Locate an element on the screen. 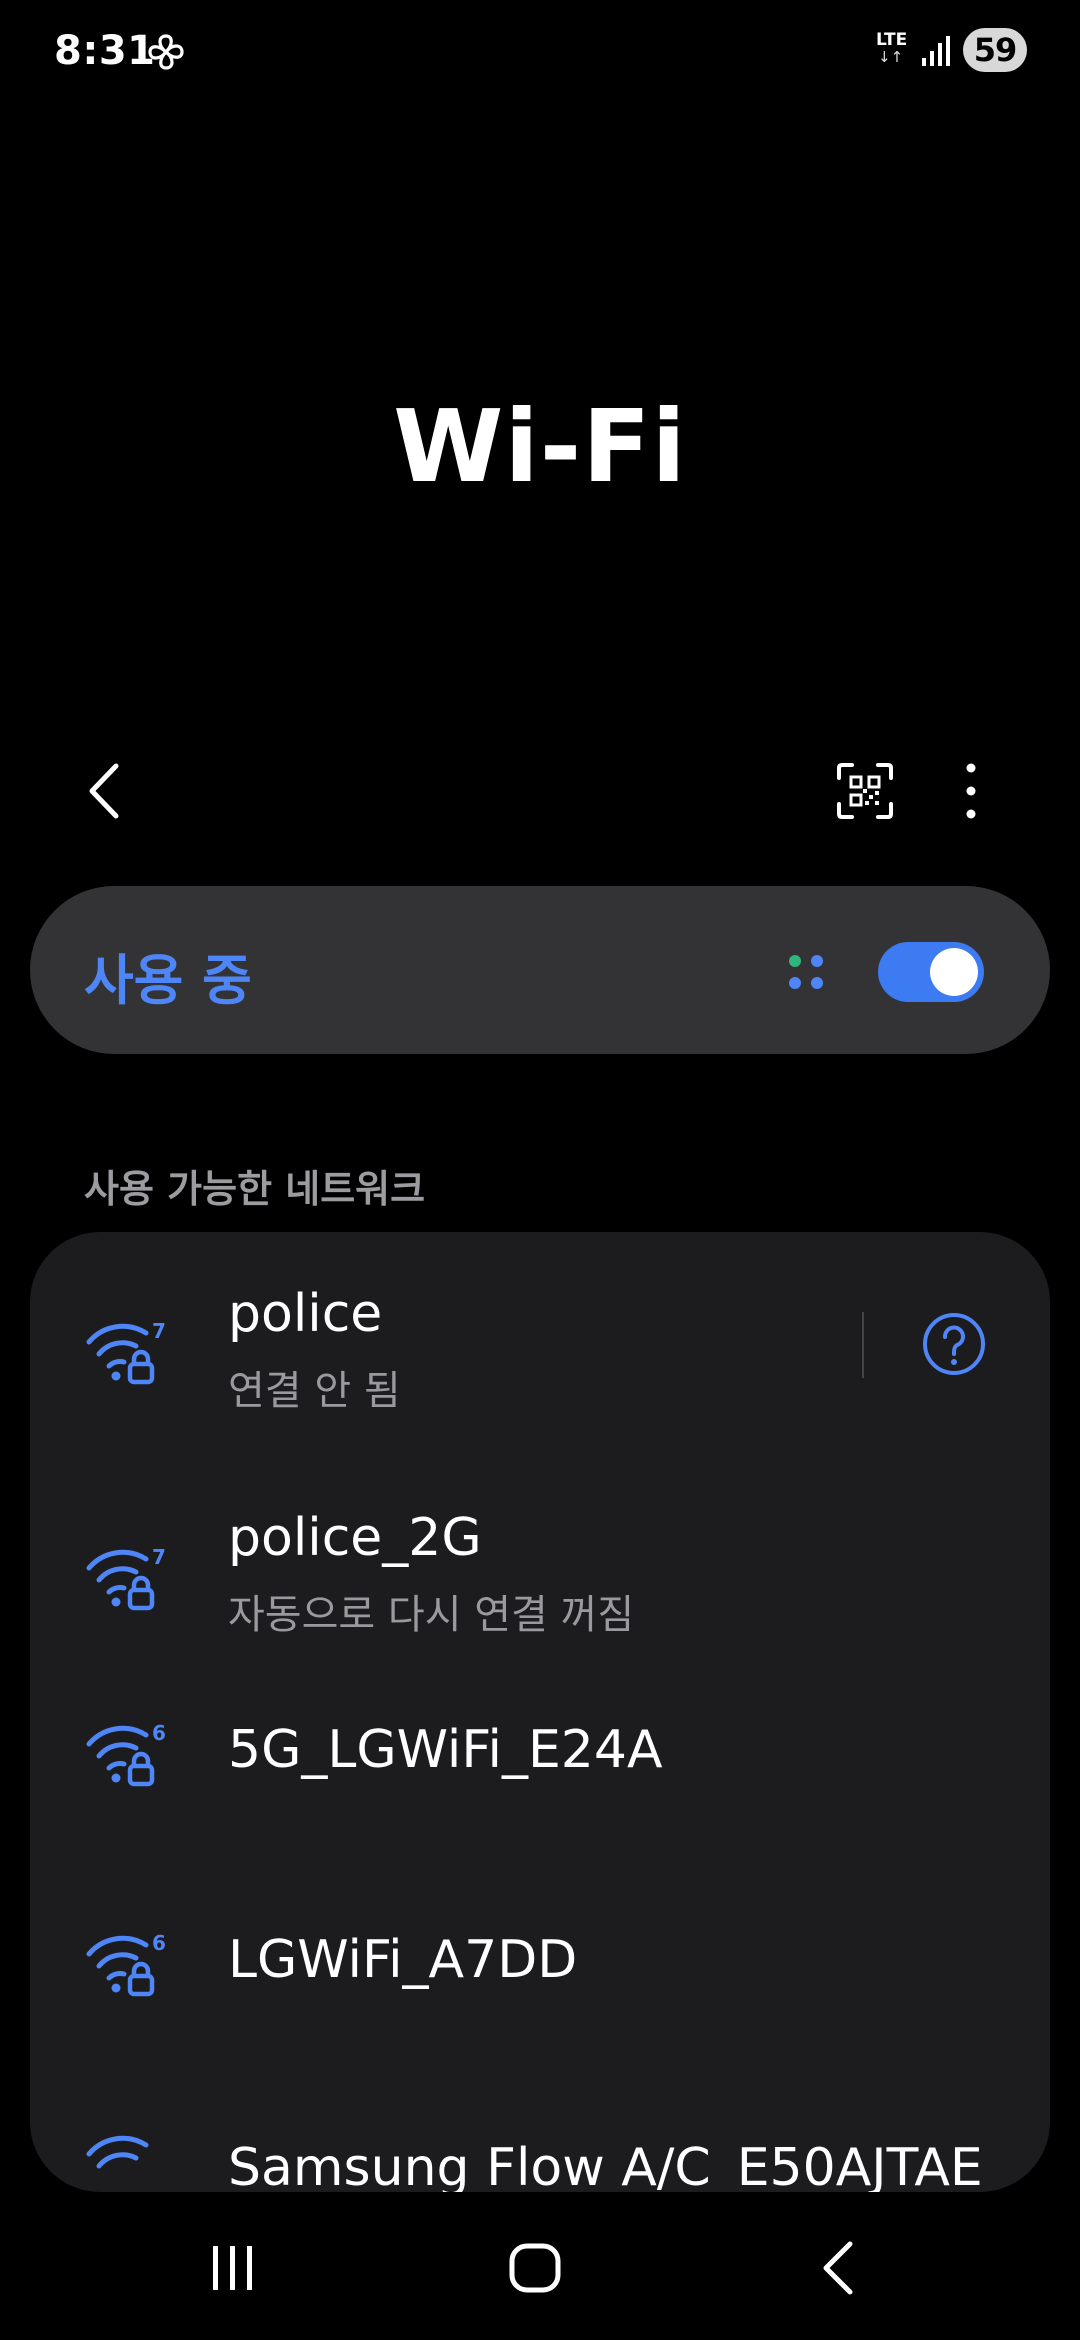 The height and width of the screenshot is (2340, 1080). wifi-status-dots-icon is located at coordinates (806, 972).